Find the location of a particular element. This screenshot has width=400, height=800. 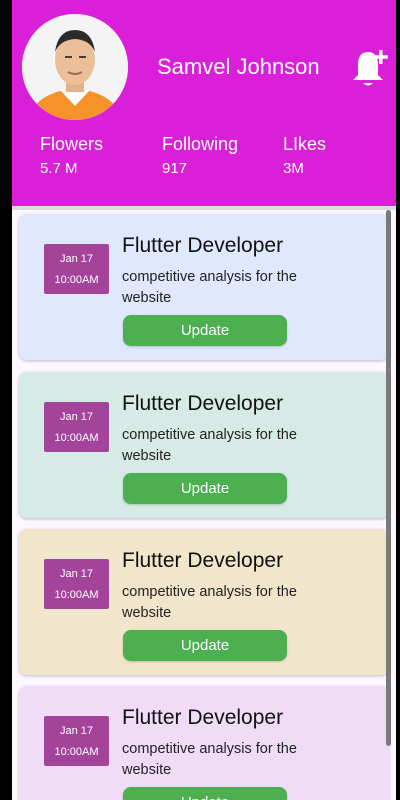

avatar is located at coordinates (75, 67).